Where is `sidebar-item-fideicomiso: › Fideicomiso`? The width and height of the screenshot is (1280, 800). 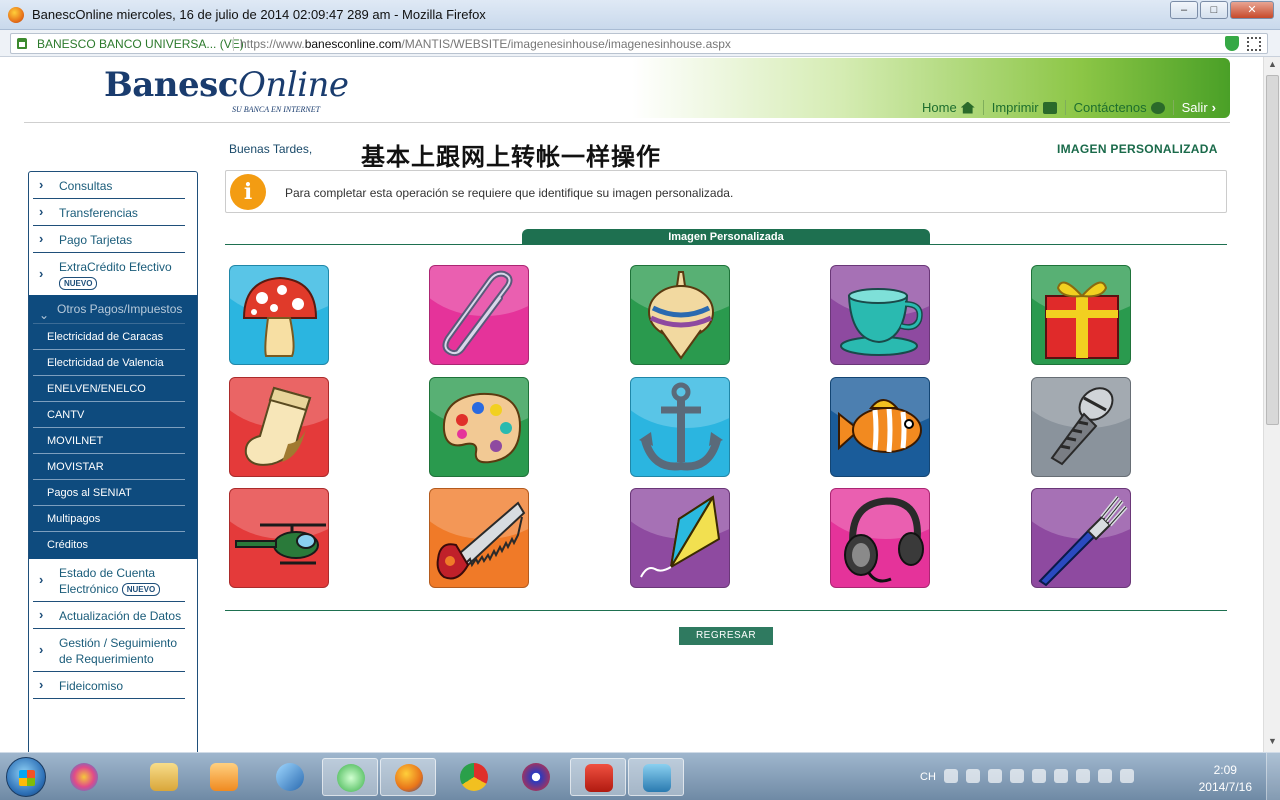
sidebar-item-fideicomiso: › Fideicomiso is located at coordinates (109, 685).